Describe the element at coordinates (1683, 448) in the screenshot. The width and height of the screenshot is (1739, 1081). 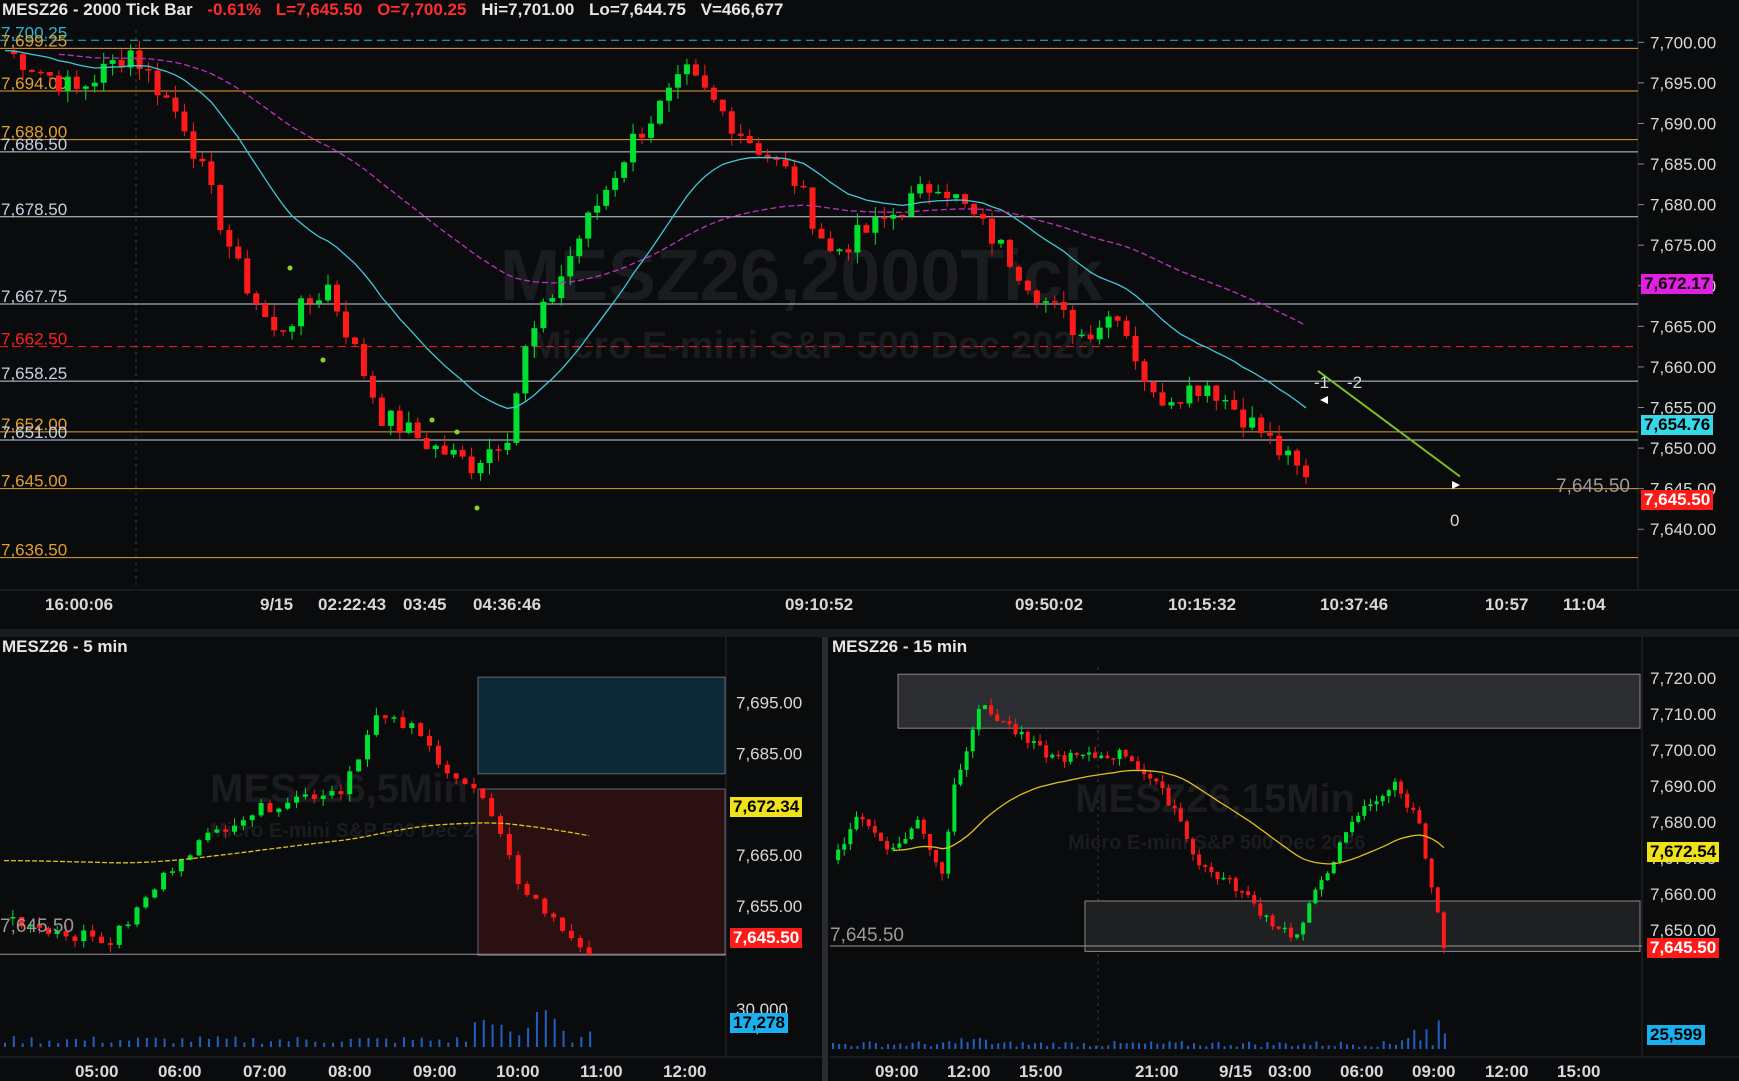
I see `price-axis-label: 7,650.00` at that location.